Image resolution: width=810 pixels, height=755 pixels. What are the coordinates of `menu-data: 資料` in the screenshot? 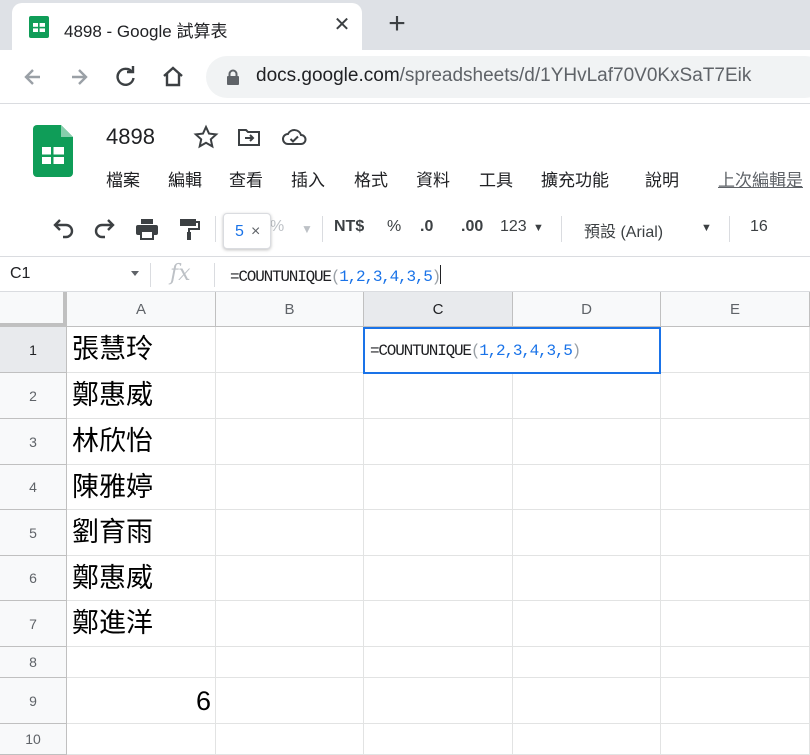 It's located at (433, 178).